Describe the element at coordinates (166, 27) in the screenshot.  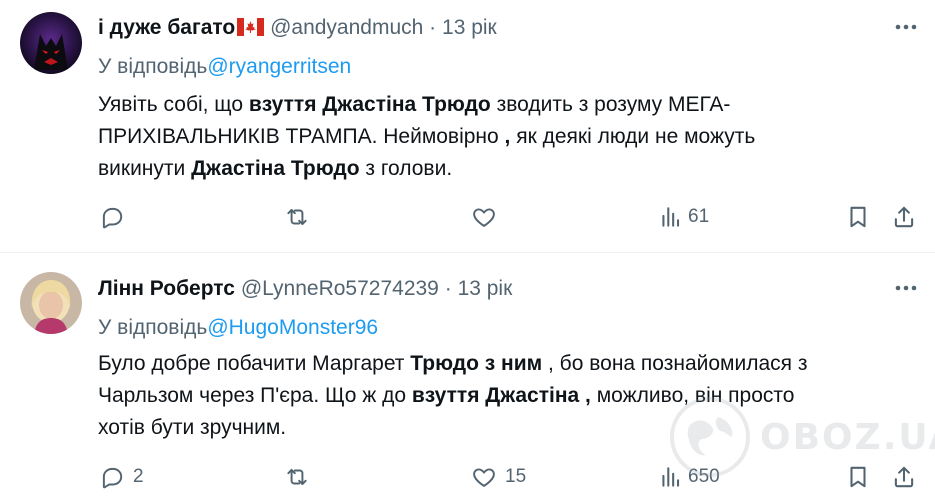
I see `author-name: і дуже багато` at that location.